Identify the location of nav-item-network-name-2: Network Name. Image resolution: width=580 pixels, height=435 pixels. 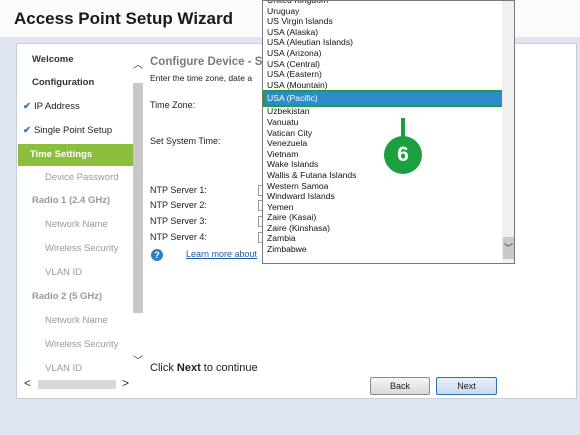
(76, 321).